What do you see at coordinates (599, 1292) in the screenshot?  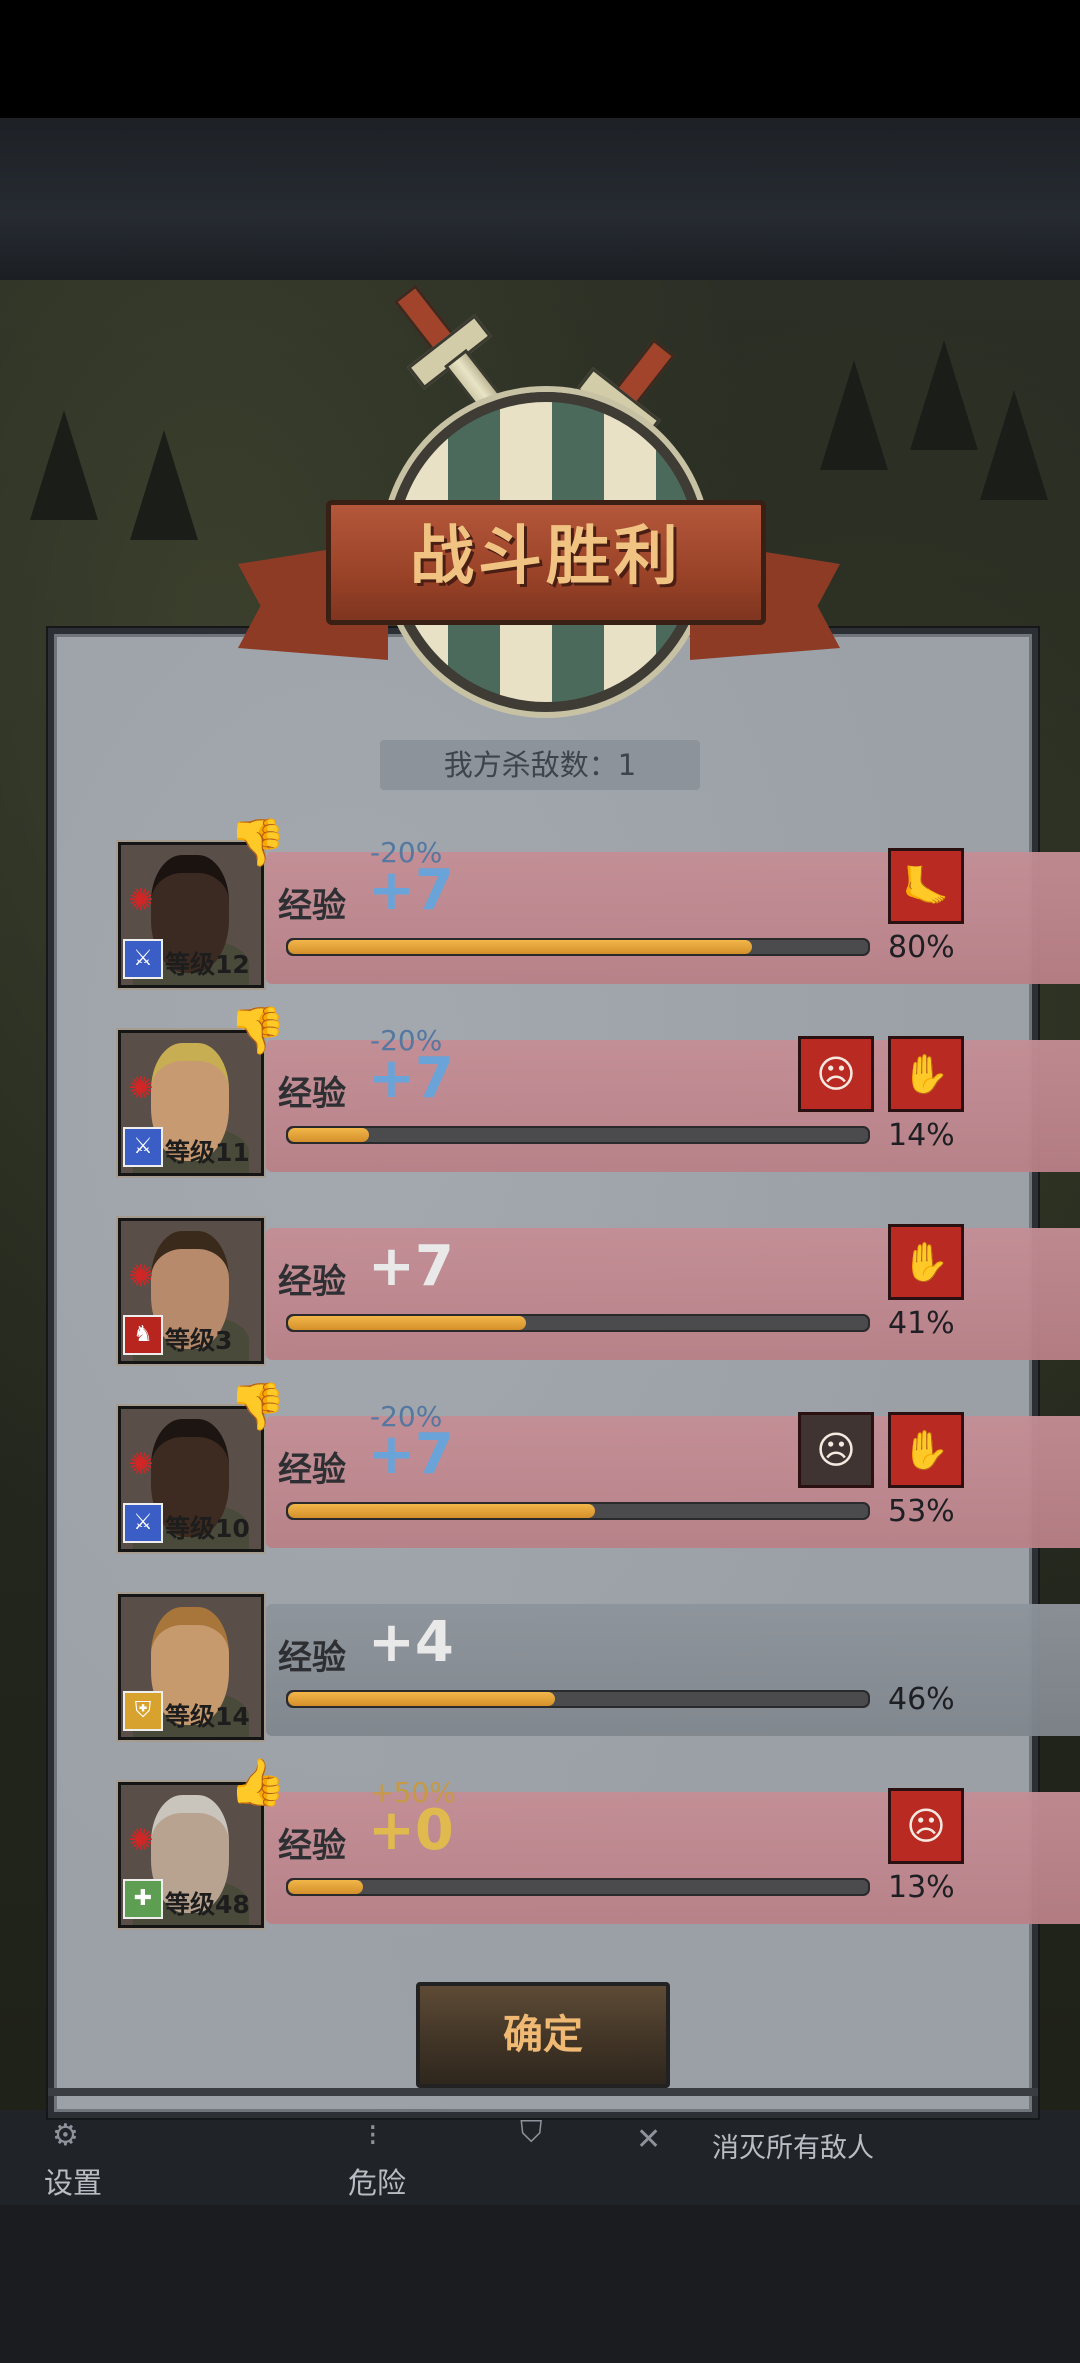 I see `hero-row: ✺ ♞ 等级3 经验 +7 41% ✋` at bounding box center [599, 1292].